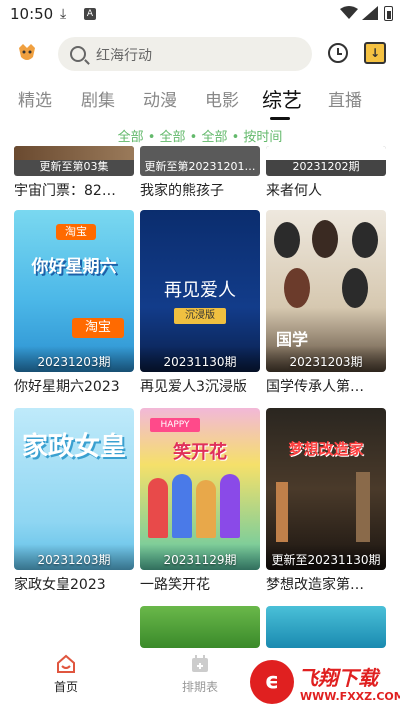 The width and height of the screenshot is (400, 712). Describe the element at coordinates (66, 674) in the screenshot. I see `nav-home: 首页` at that location.